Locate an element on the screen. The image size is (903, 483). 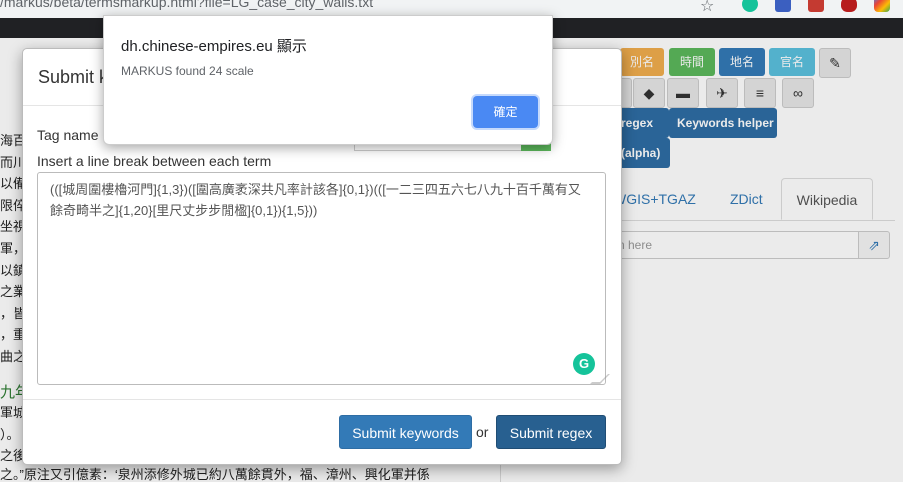
submit-keywords-button: Submit keywords is located at coordinates (405, 432).